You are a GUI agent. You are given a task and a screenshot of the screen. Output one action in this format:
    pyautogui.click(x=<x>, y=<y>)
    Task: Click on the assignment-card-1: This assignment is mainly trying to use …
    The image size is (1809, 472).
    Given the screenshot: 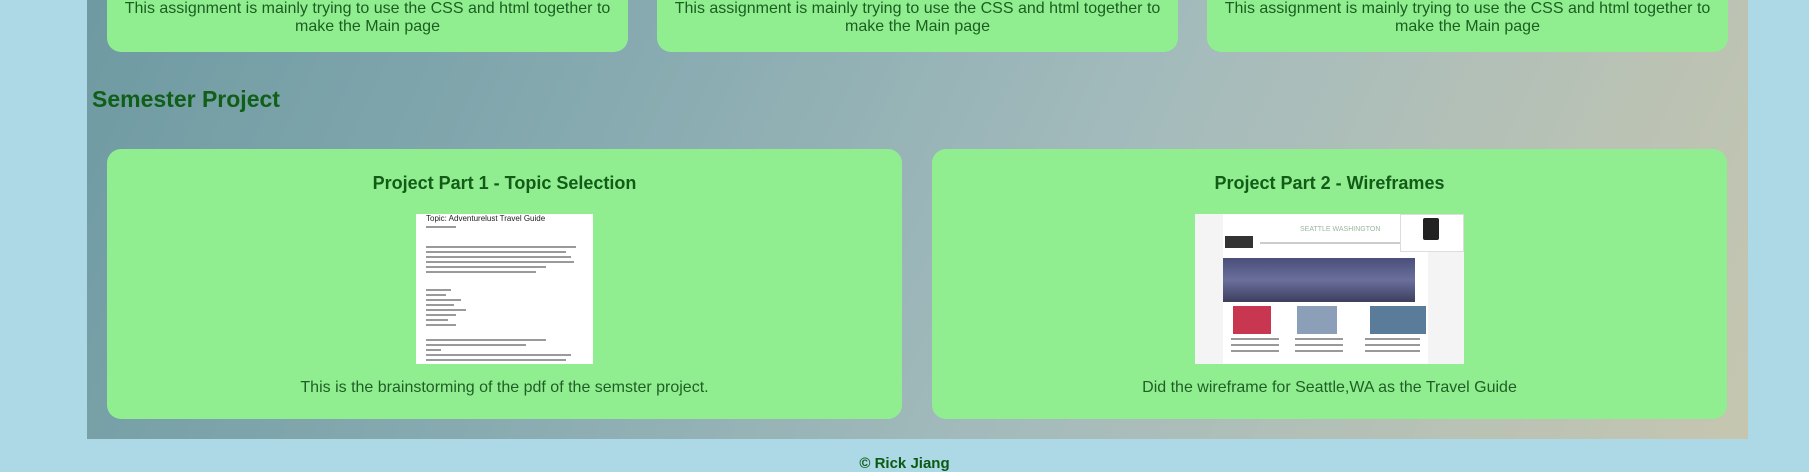 What is the action you would take?
    pyautogui.click(x=367, y=26)
    